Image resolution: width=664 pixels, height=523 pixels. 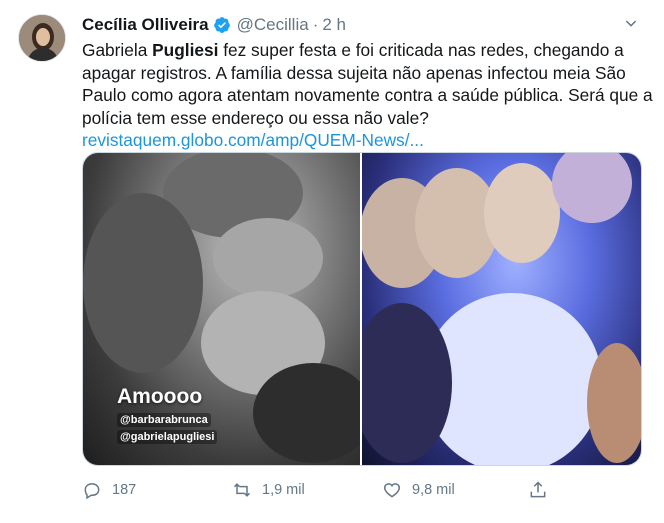 What do you see at coordinates (334, 25) in the screenshot?
I see `timestamp: 2 h` at bounding box center [334, 25].